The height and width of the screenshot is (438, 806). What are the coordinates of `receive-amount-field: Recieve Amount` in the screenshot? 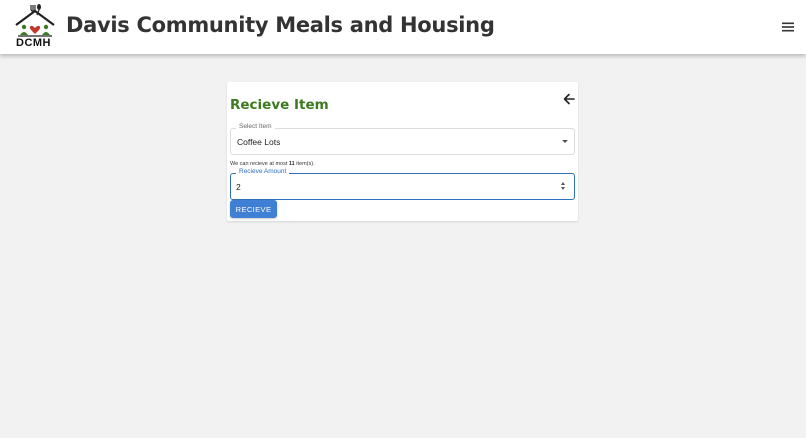 It's located at (402, 184).